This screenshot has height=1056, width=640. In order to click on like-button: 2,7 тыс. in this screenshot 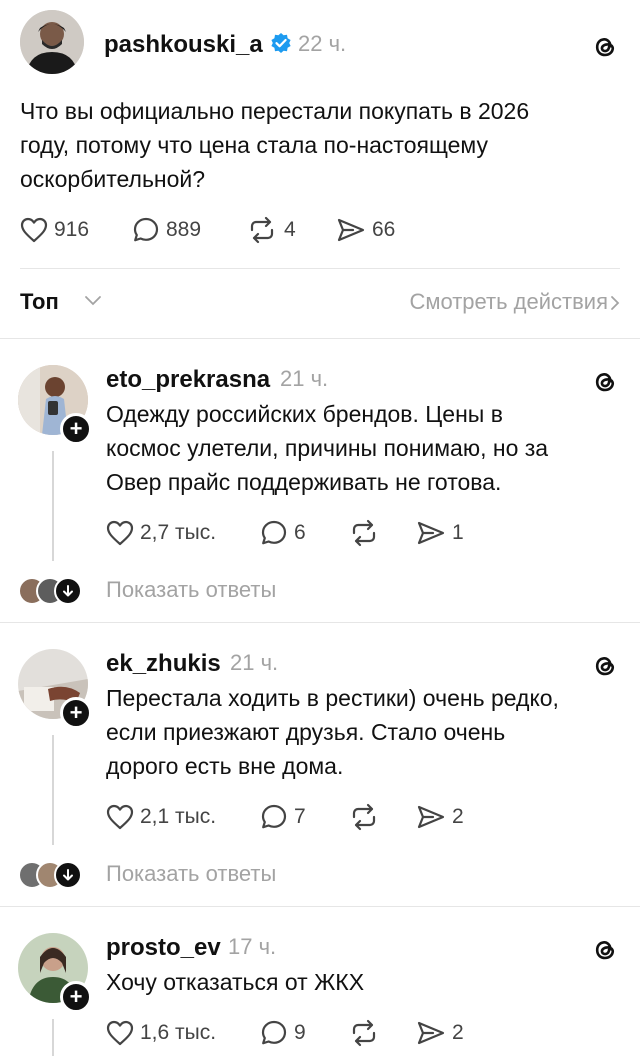, I will do `click(183, 533)`.